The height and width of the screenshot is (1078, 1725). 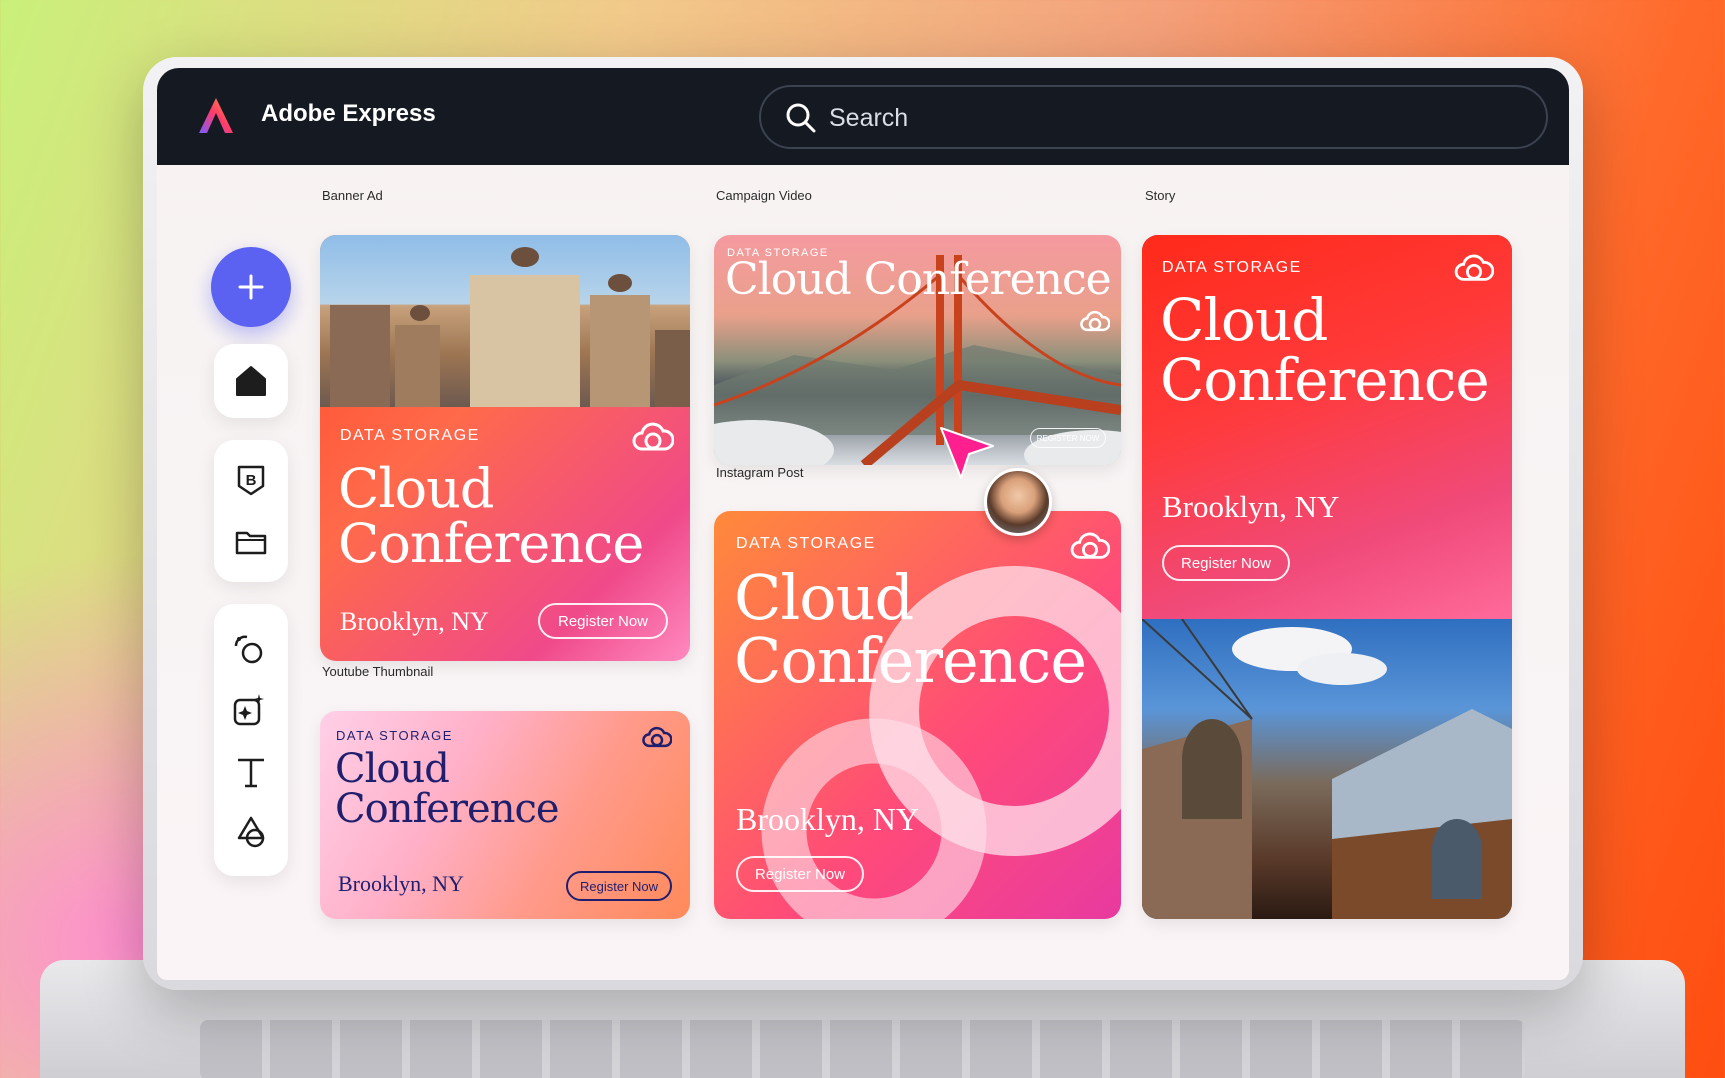 What do you see at coordinates (1327, 769) in the screenshot?
I see `bridge-illustration` at bounding box center [1327, 769].